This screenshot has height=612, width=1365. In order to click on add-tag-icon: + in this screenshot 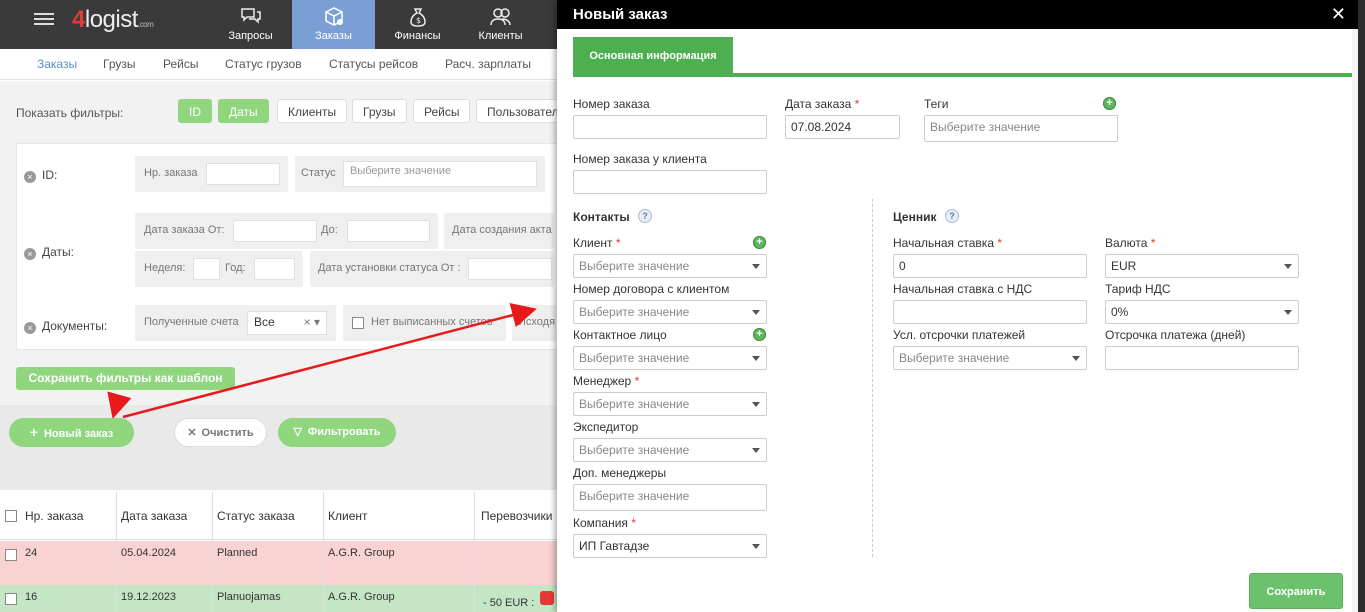, I will do `click(1109, 103)`.